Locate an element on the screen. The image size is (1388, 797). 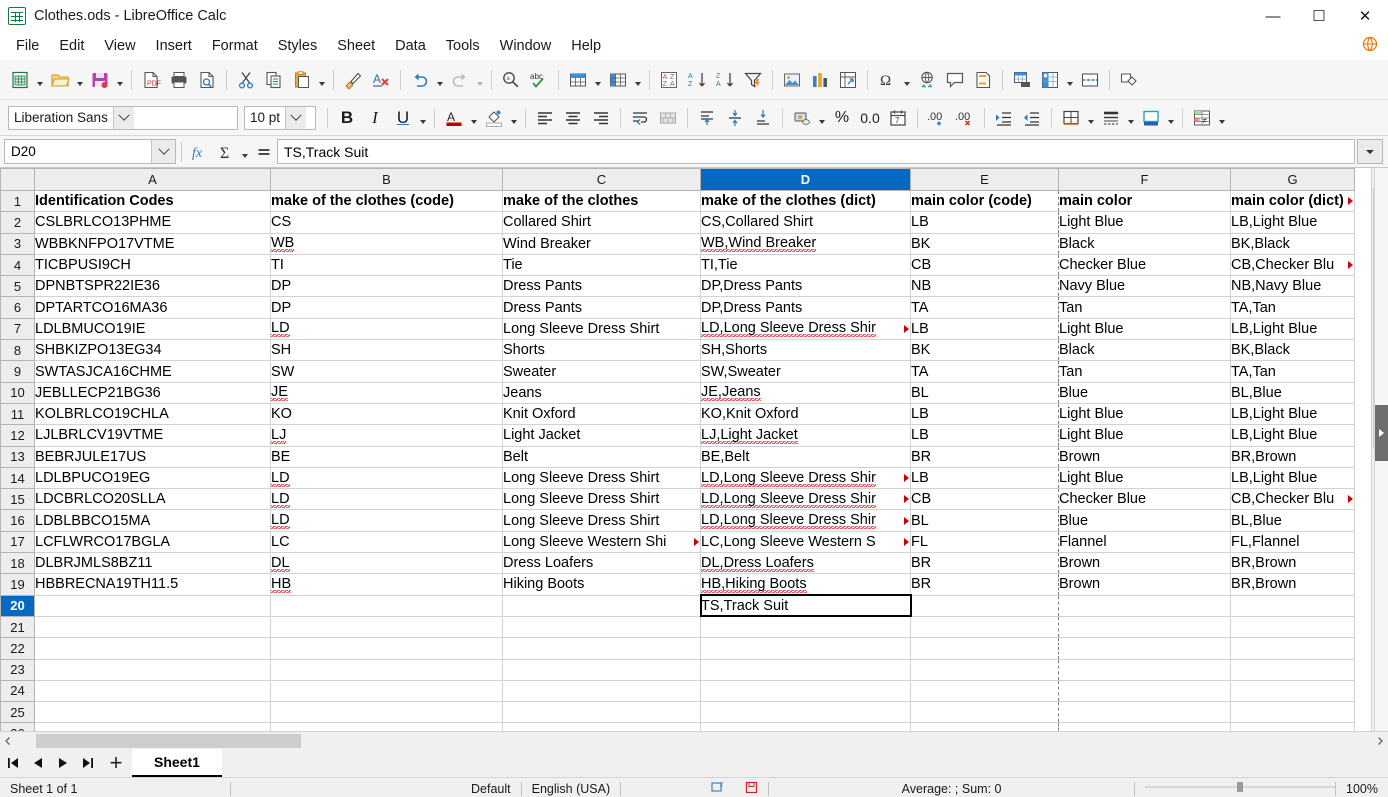
cell-C9: Sweater is located at coordinates (601, 371).